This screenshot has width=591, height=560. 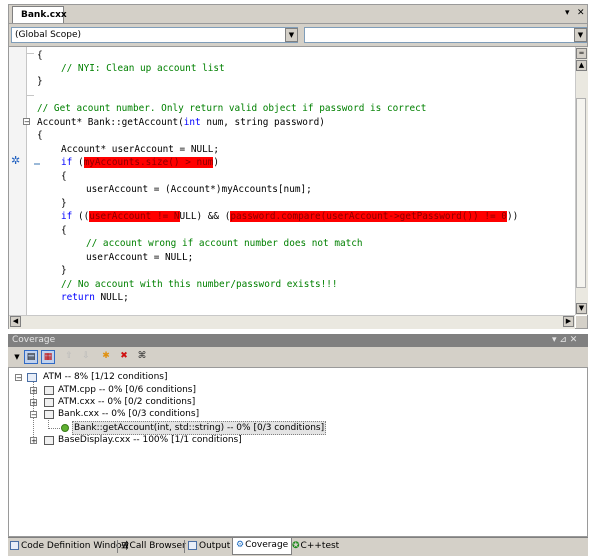 I want to click on uncovered-condition-highlight: userAccount != N, so click(x=134, y=216).